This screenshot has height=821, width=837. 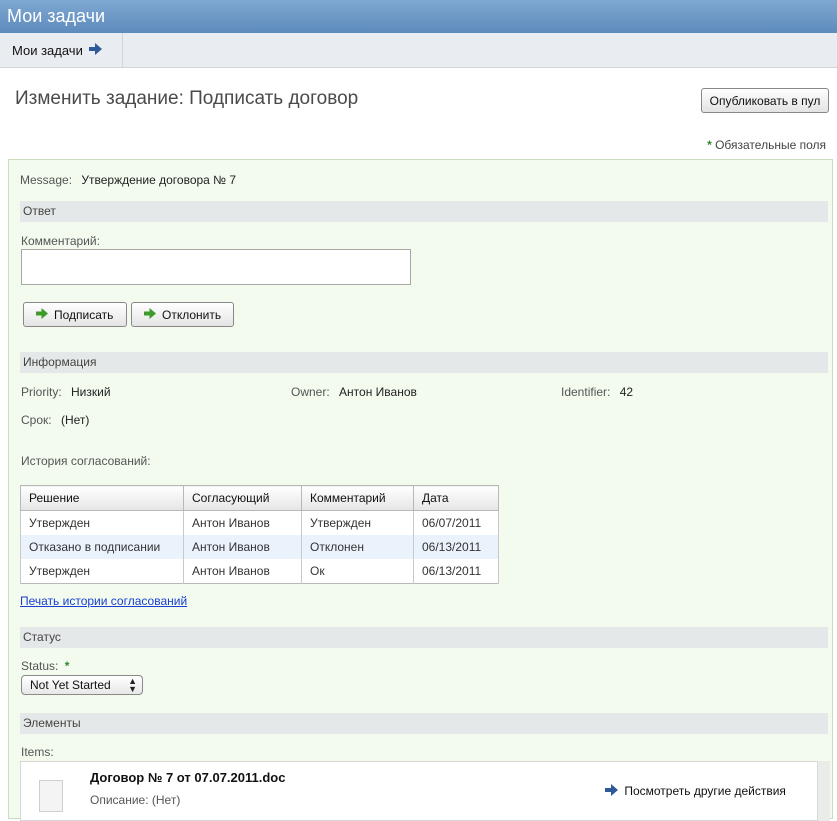 I want to click on due-row: Срок: (Нет), so click(x=55, y=420).